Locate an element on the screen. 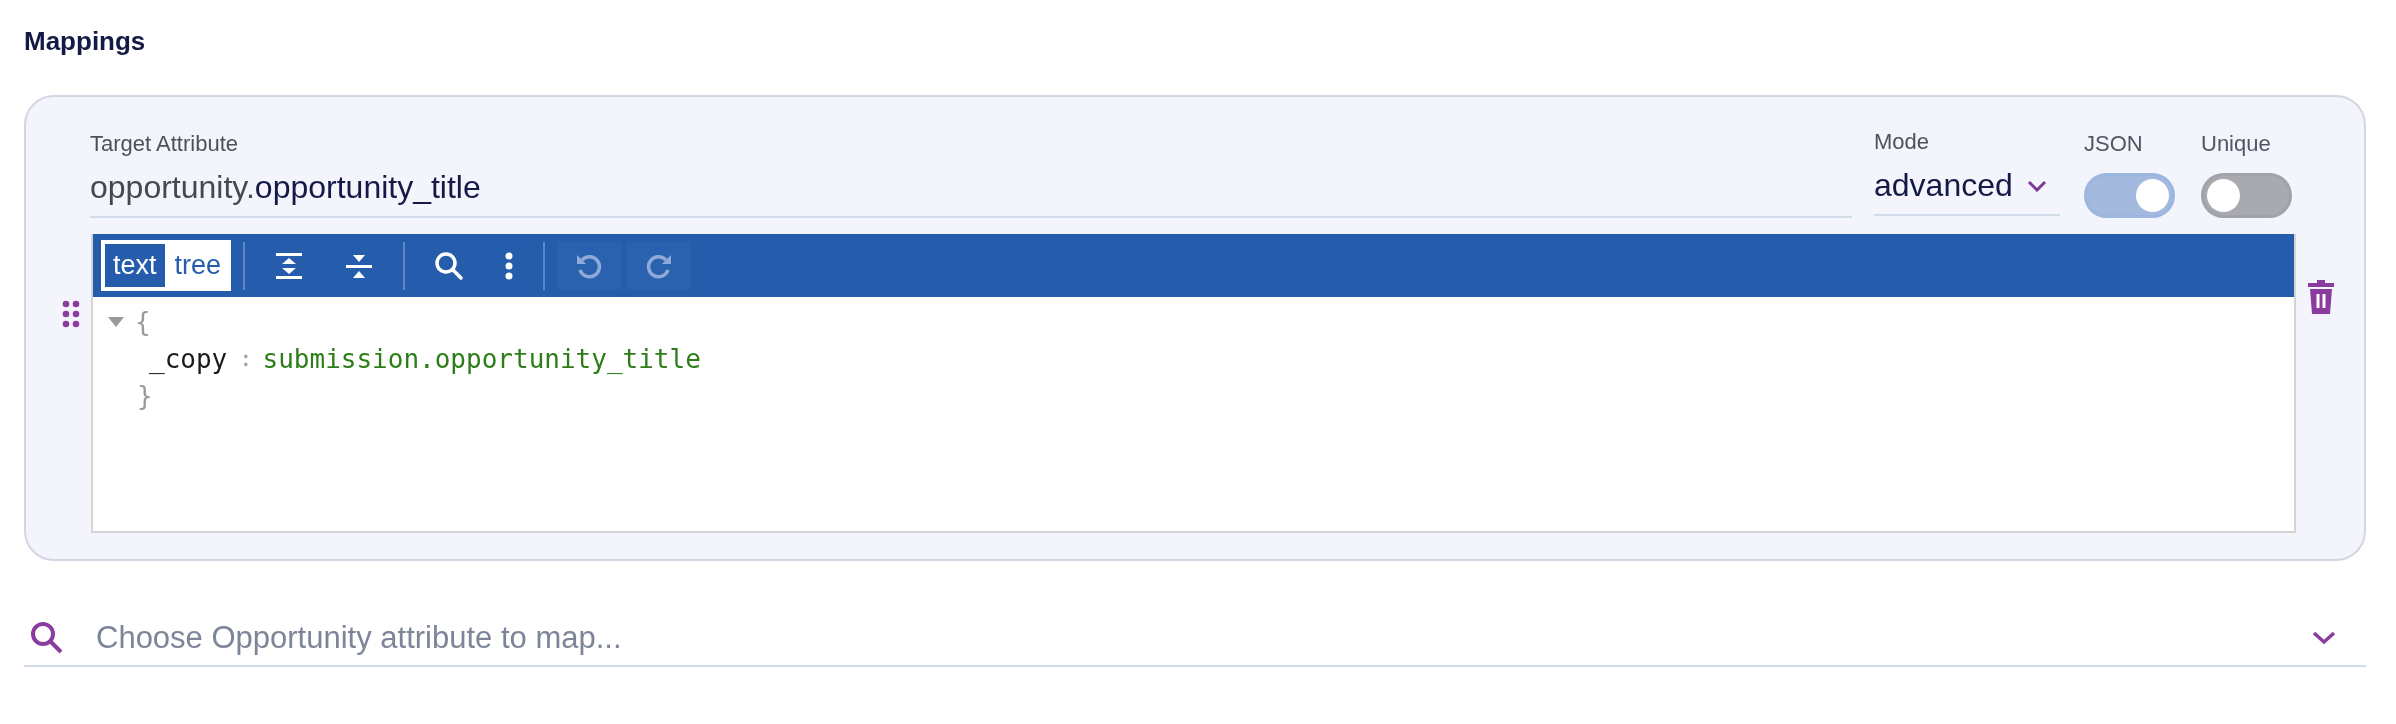 The image size is (2396, 724). collapse-triangle-icon is located at coordinates (116, 321).